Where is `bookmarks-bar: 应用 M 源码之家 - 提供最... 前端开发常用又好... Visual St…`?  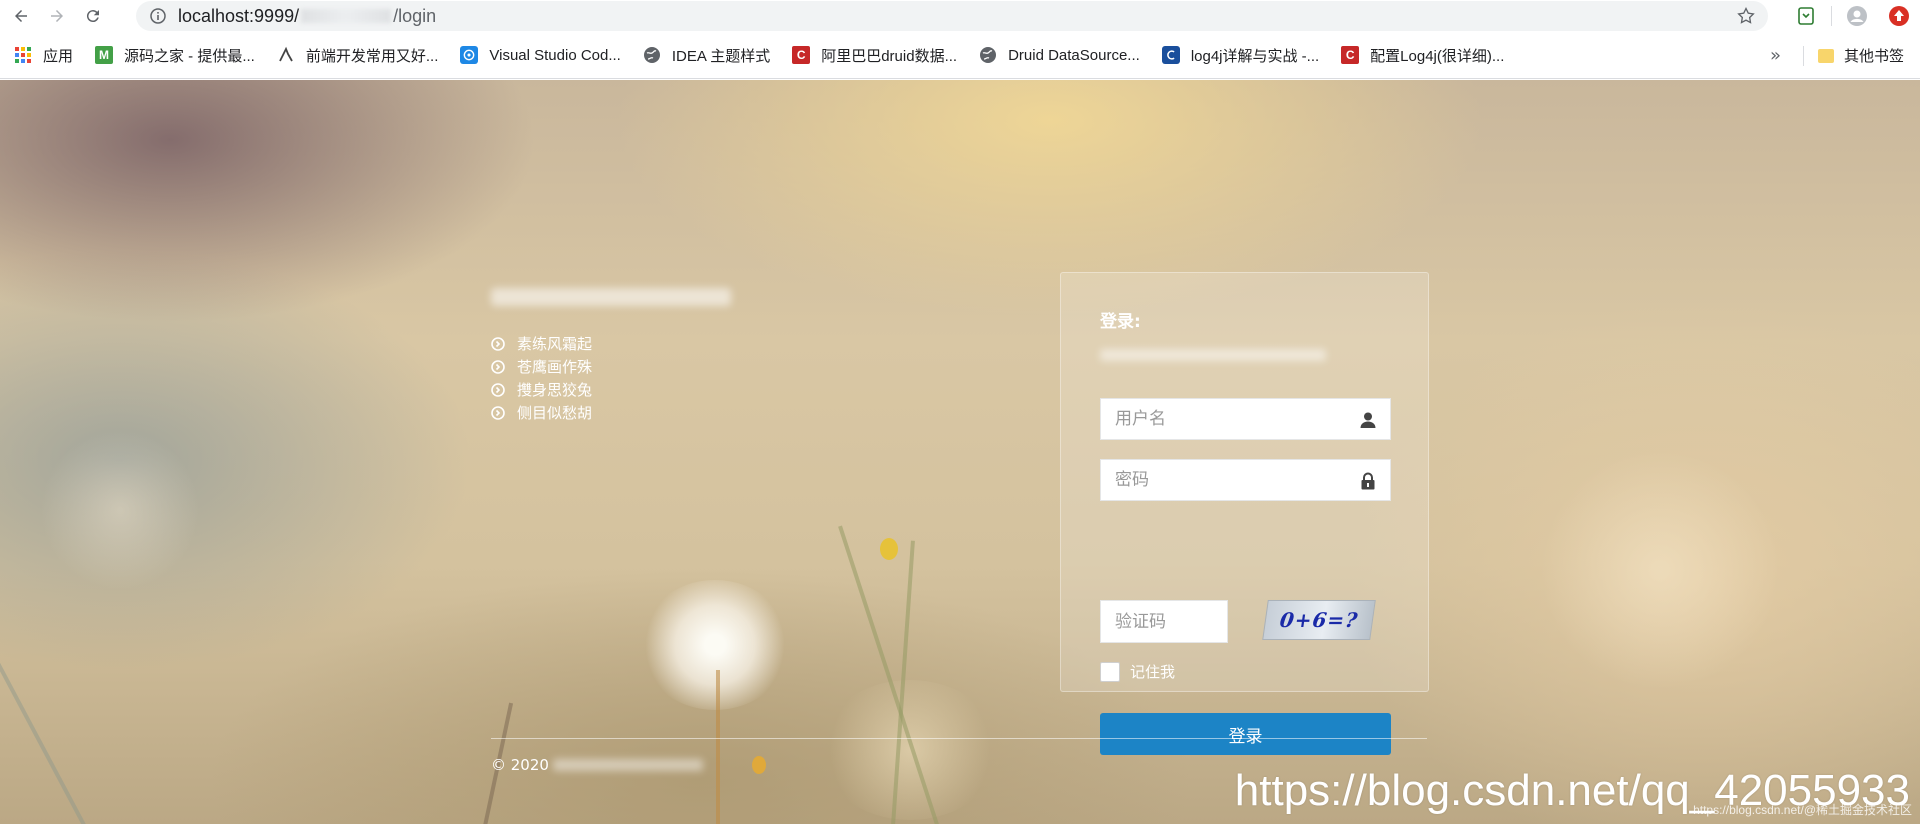 bookmarks-bar: 应用 M 源码之家 - 提供最... 前端开发常用又好... Visual St… is located at coordinates (960, 55).